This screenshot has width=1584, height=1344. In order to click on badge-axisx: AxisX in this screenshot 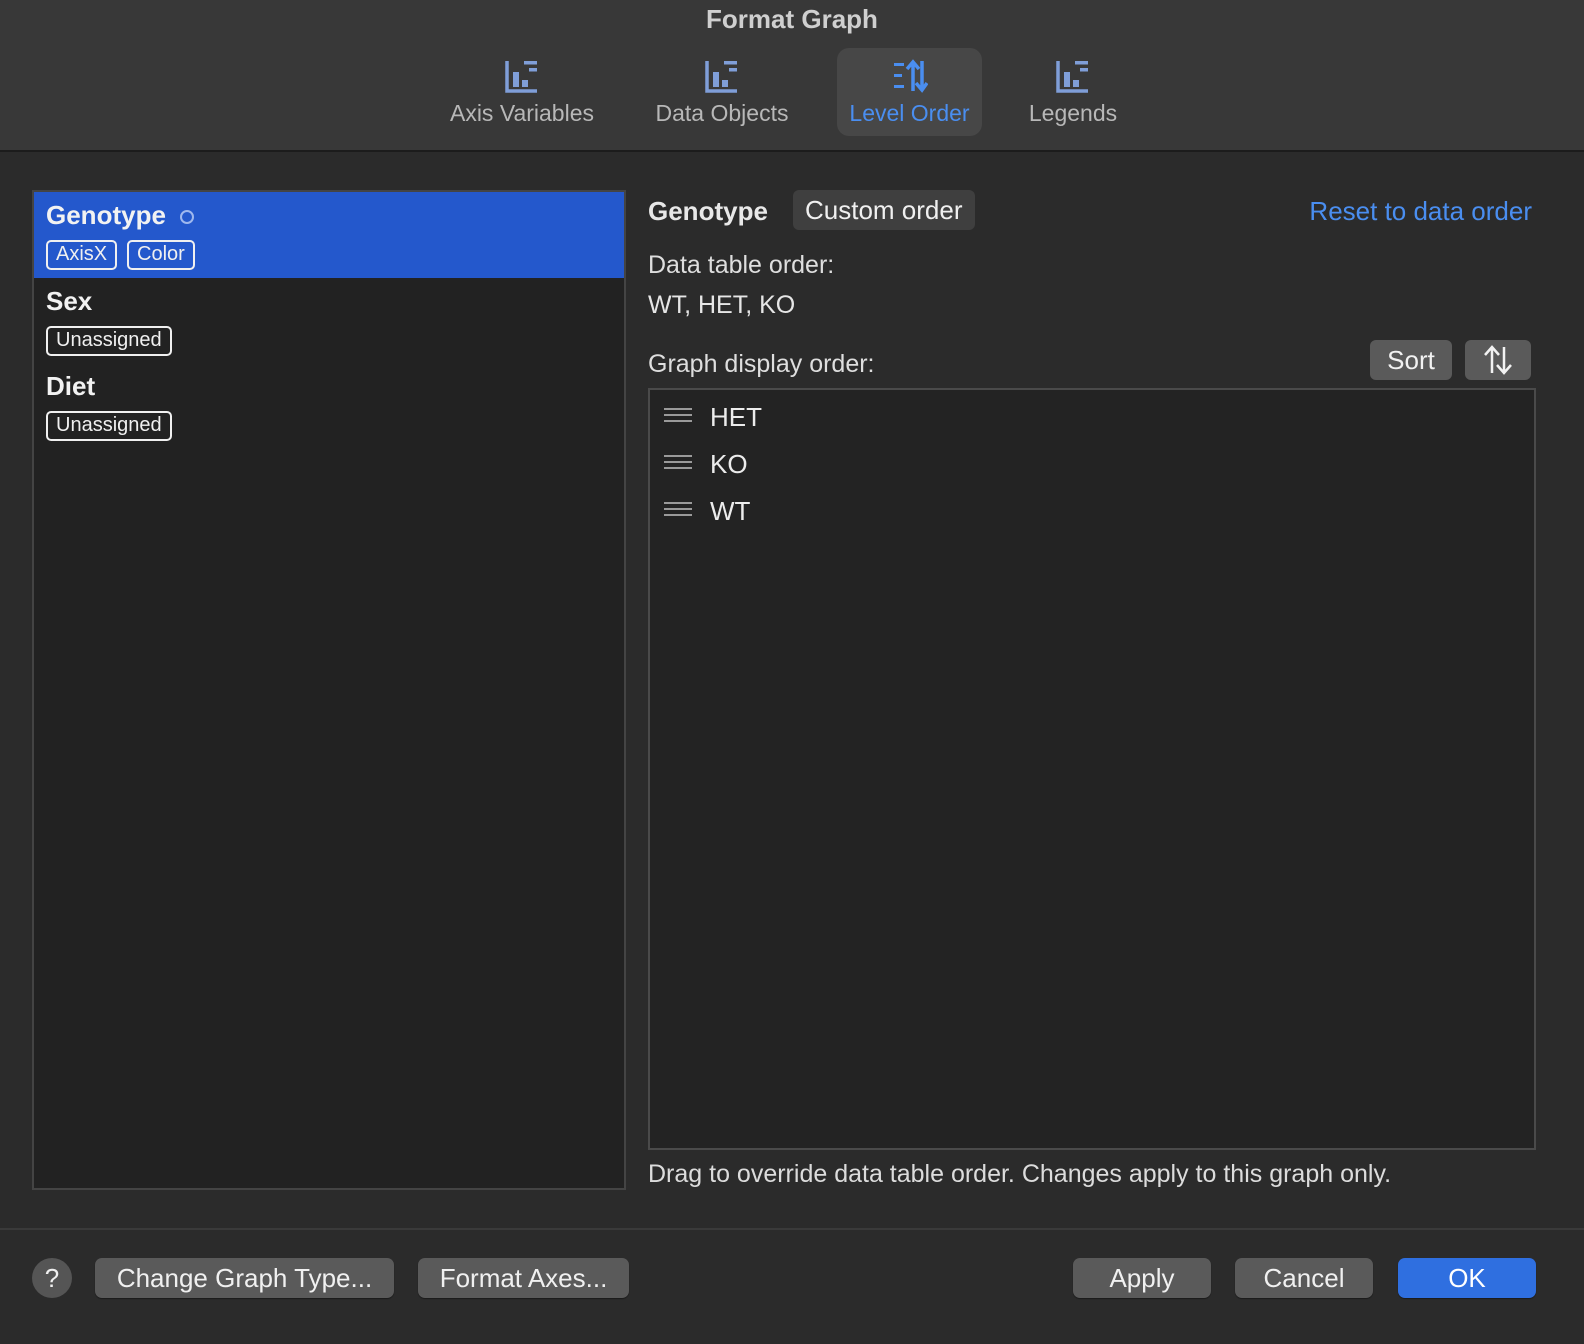, I will do `click(82, 255)`.